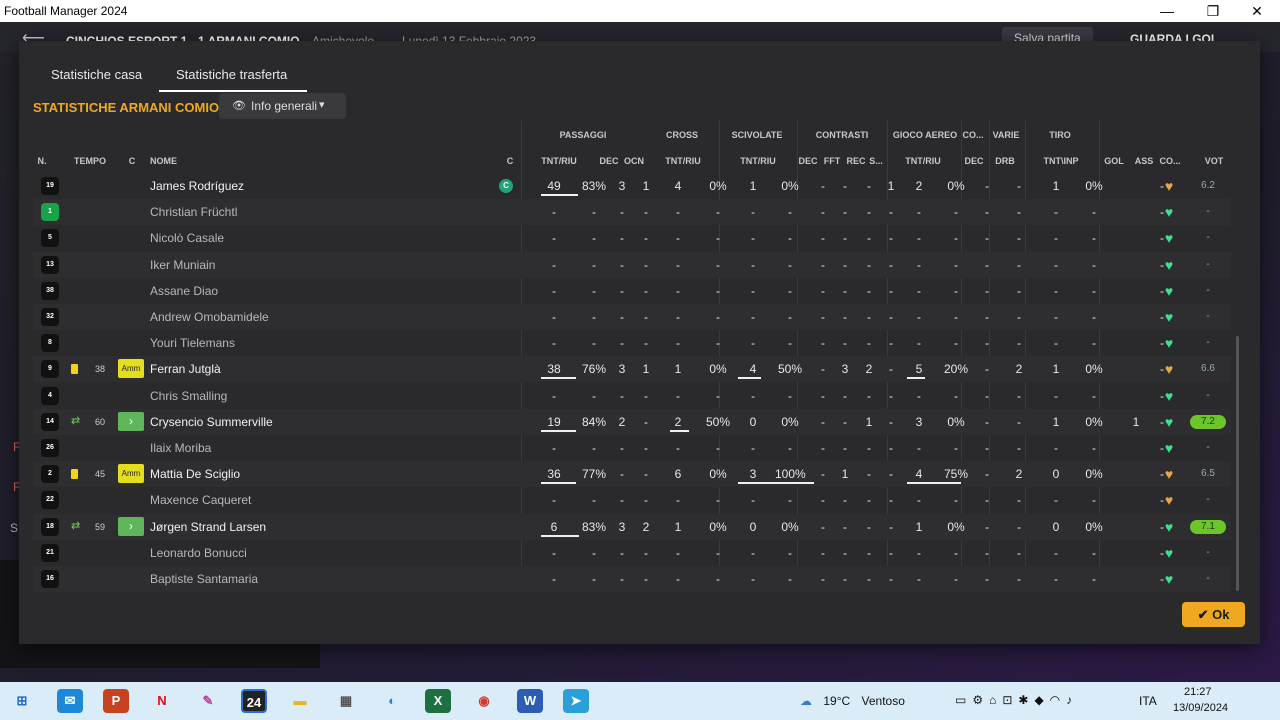 Image resolution: width=1280 pixels, height=720 pixels. I want to click on player-name: Youri Tielemans, so click(192, 343).